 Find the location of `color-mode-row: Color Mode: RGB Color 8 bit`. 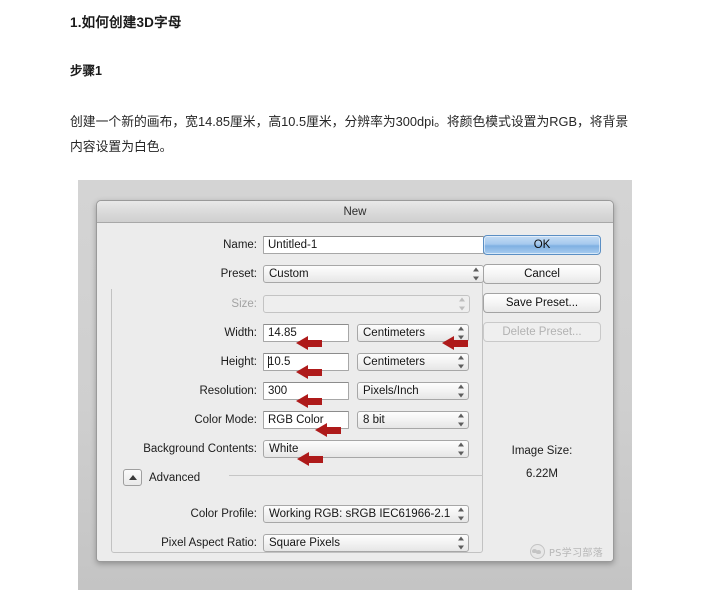

color-mode-row: Color Mode: RGB Color 8 bit is located at coordinates (283, 419).